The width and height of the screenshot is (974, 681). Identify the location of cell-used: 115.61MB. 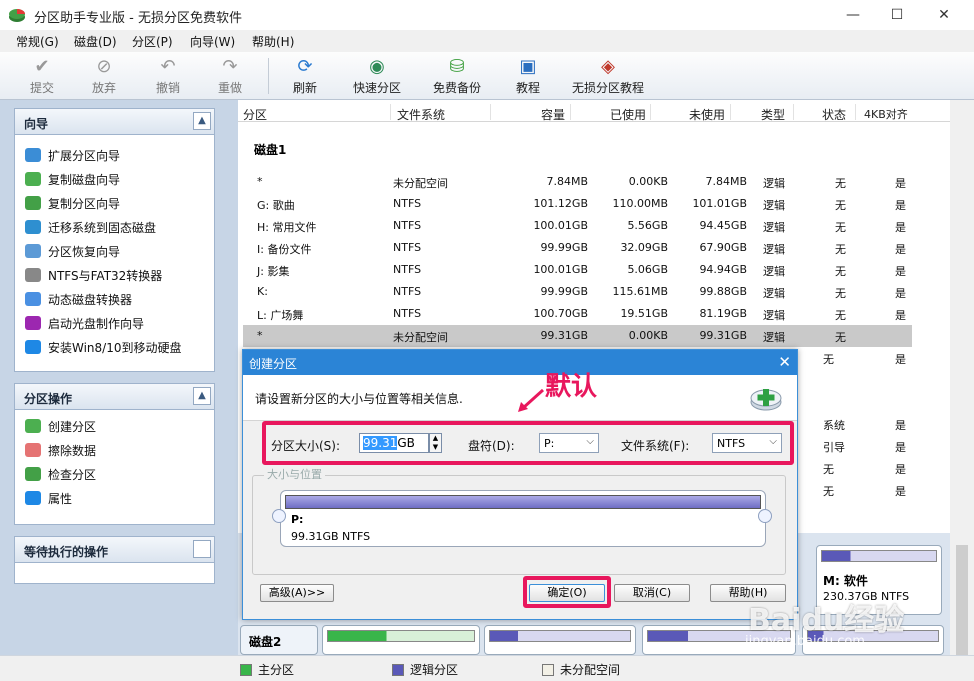
(640, 291).